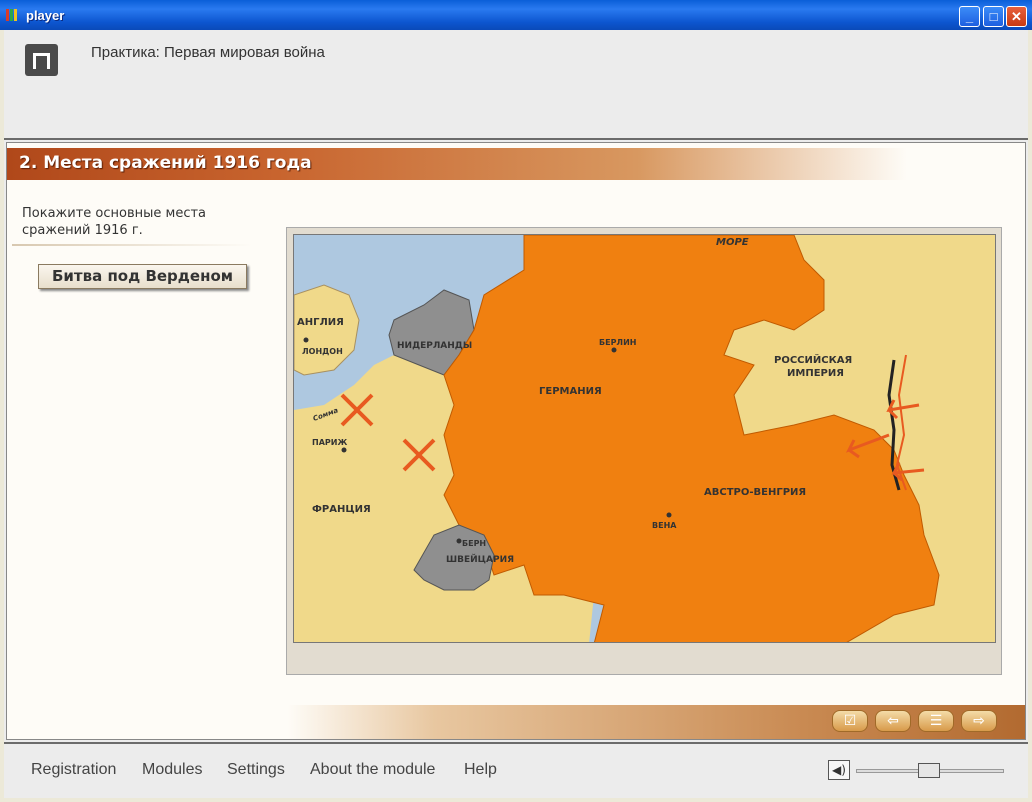  Describe the element at coordinates (893, 721) in the screenshot. I see `back-button: ⇦` at that location.